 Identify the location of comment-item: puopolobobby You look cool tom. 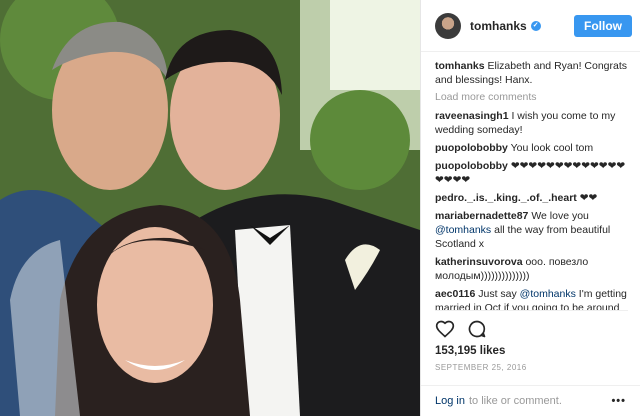
(531, 148).